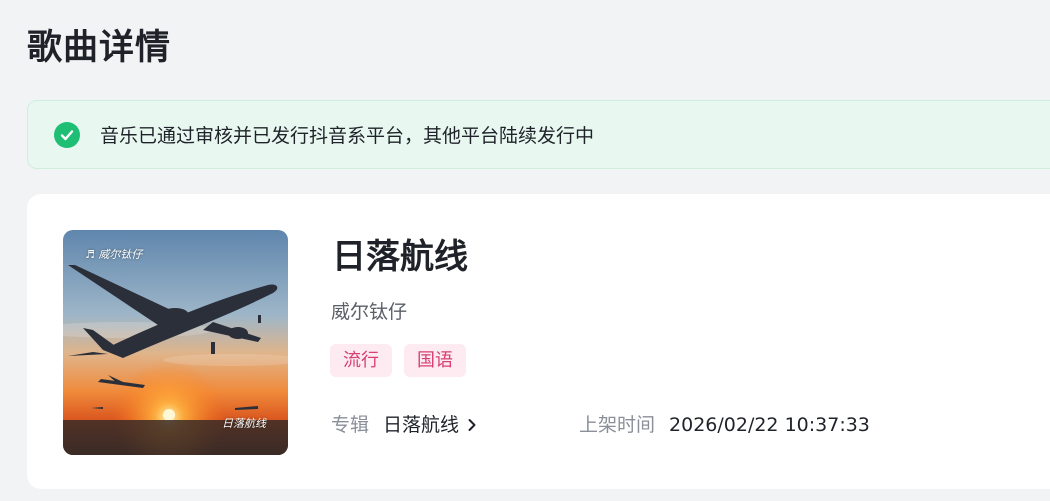 The width and height of the screenshot is (1050, 501). I want to click on album-row: 专辑 日落航线, so click(404, 425).